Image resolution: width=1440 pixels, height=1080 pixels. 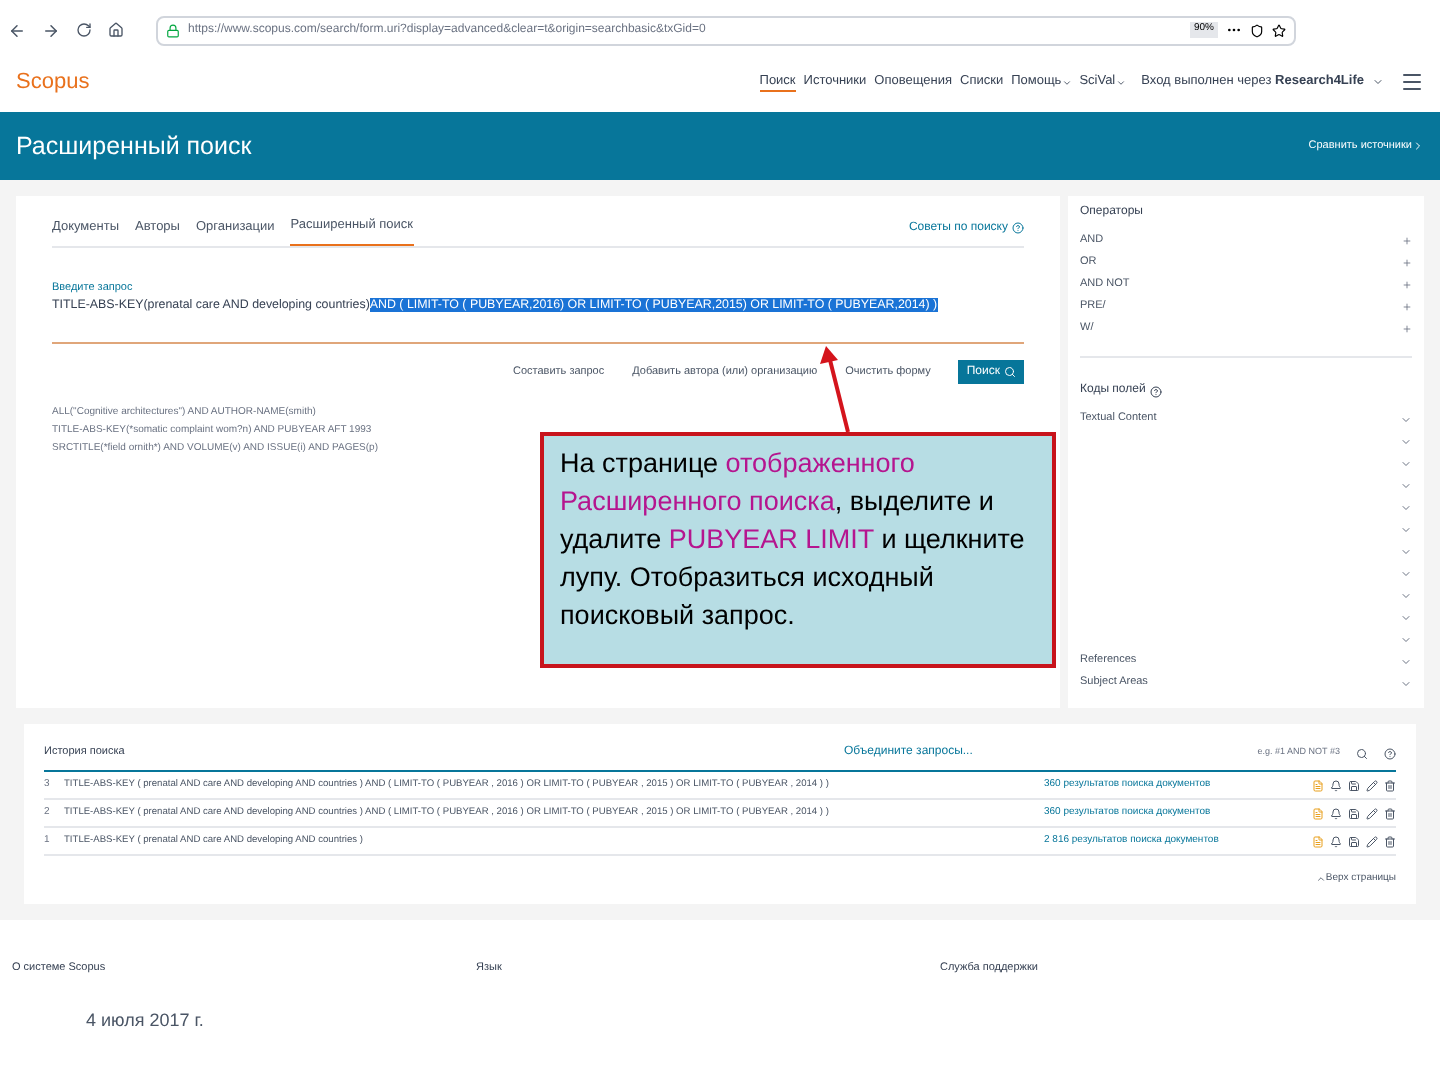 What do you see at coordinates (1412, 82) in the screenshot?
I see `menu-icon` at bounding box center [1412, 82].